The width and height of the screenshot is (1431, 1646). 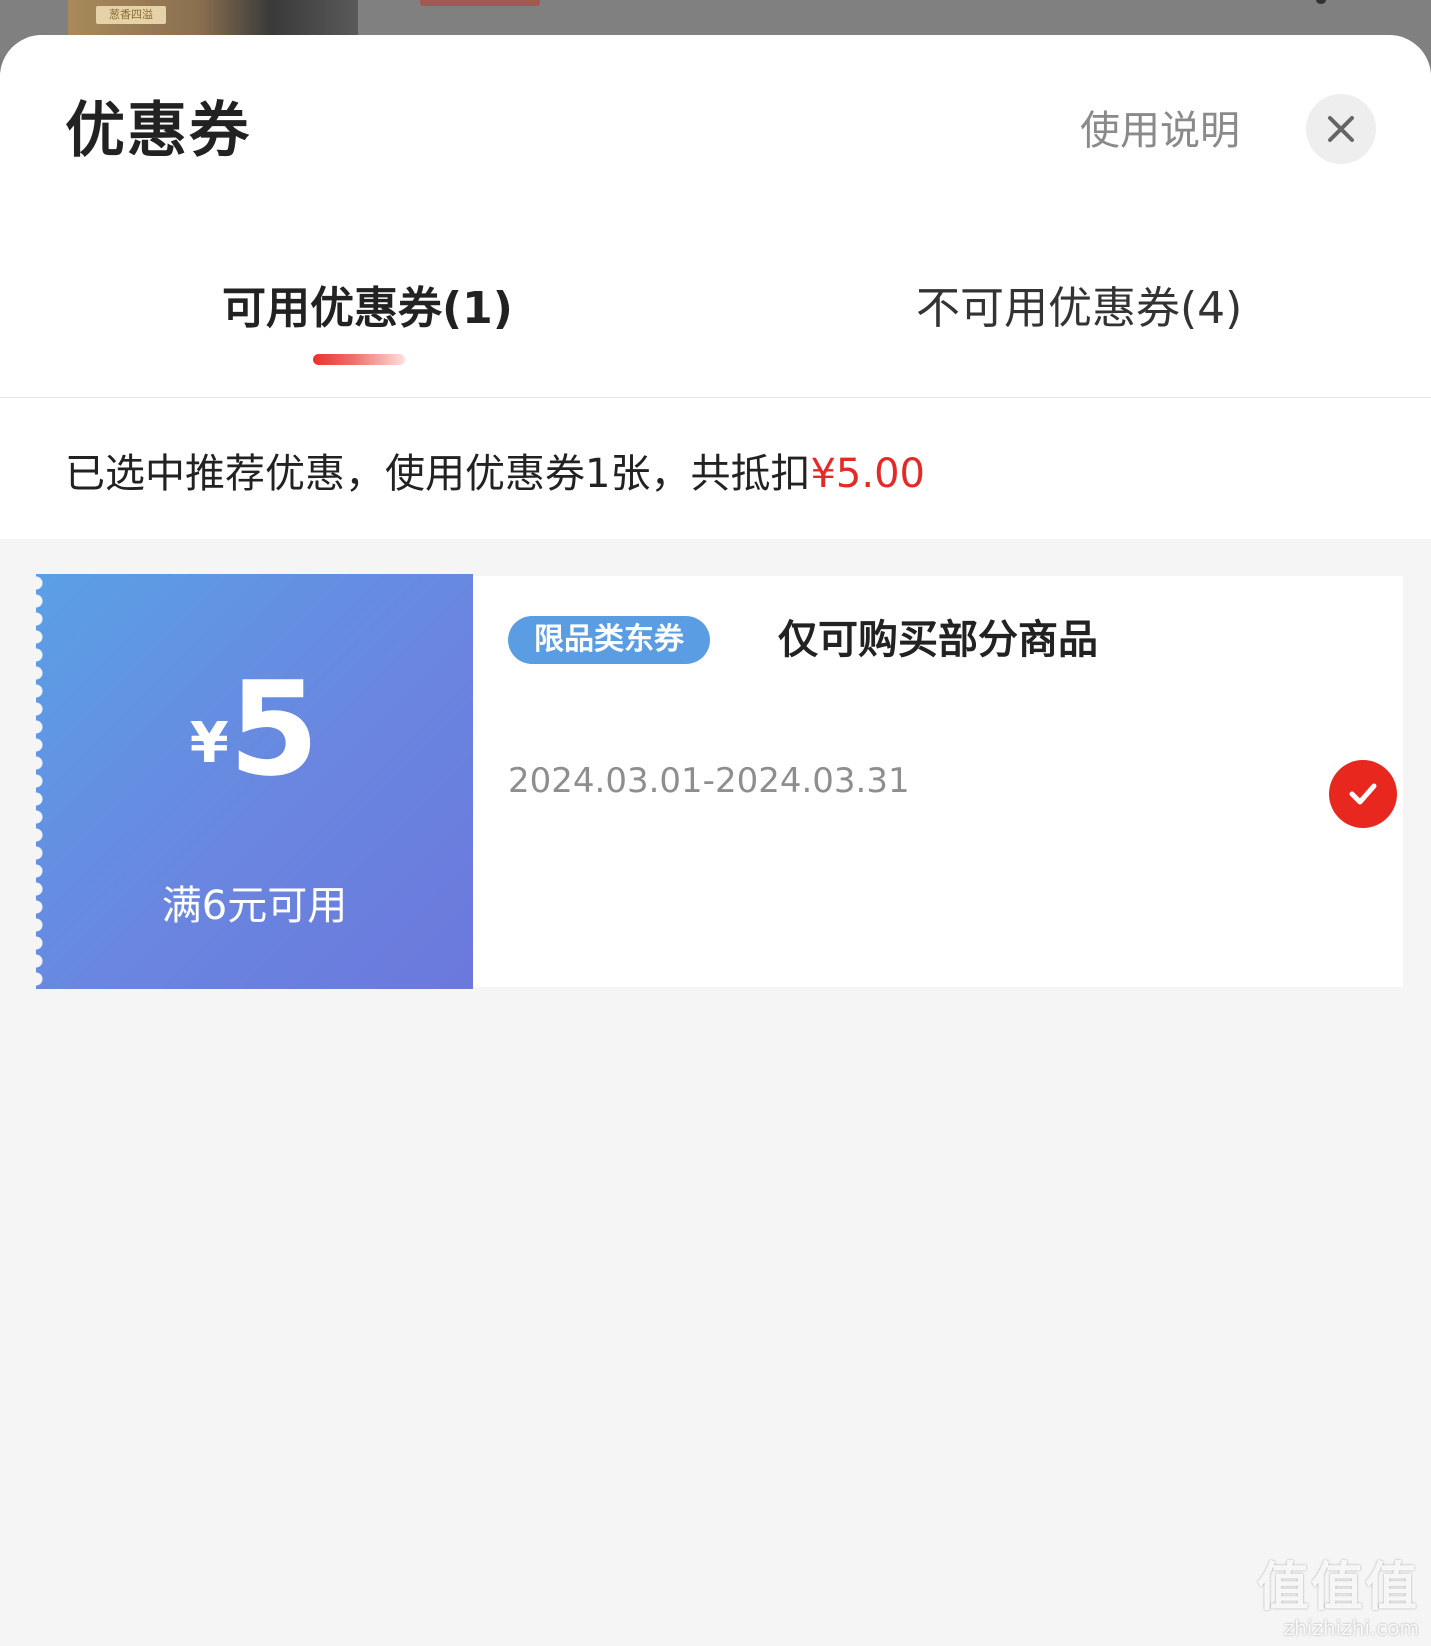 What do you see at coordinates (359, 359) in the screenshot?
I see `active-tab-indicator` at bounding box center [359, 359].